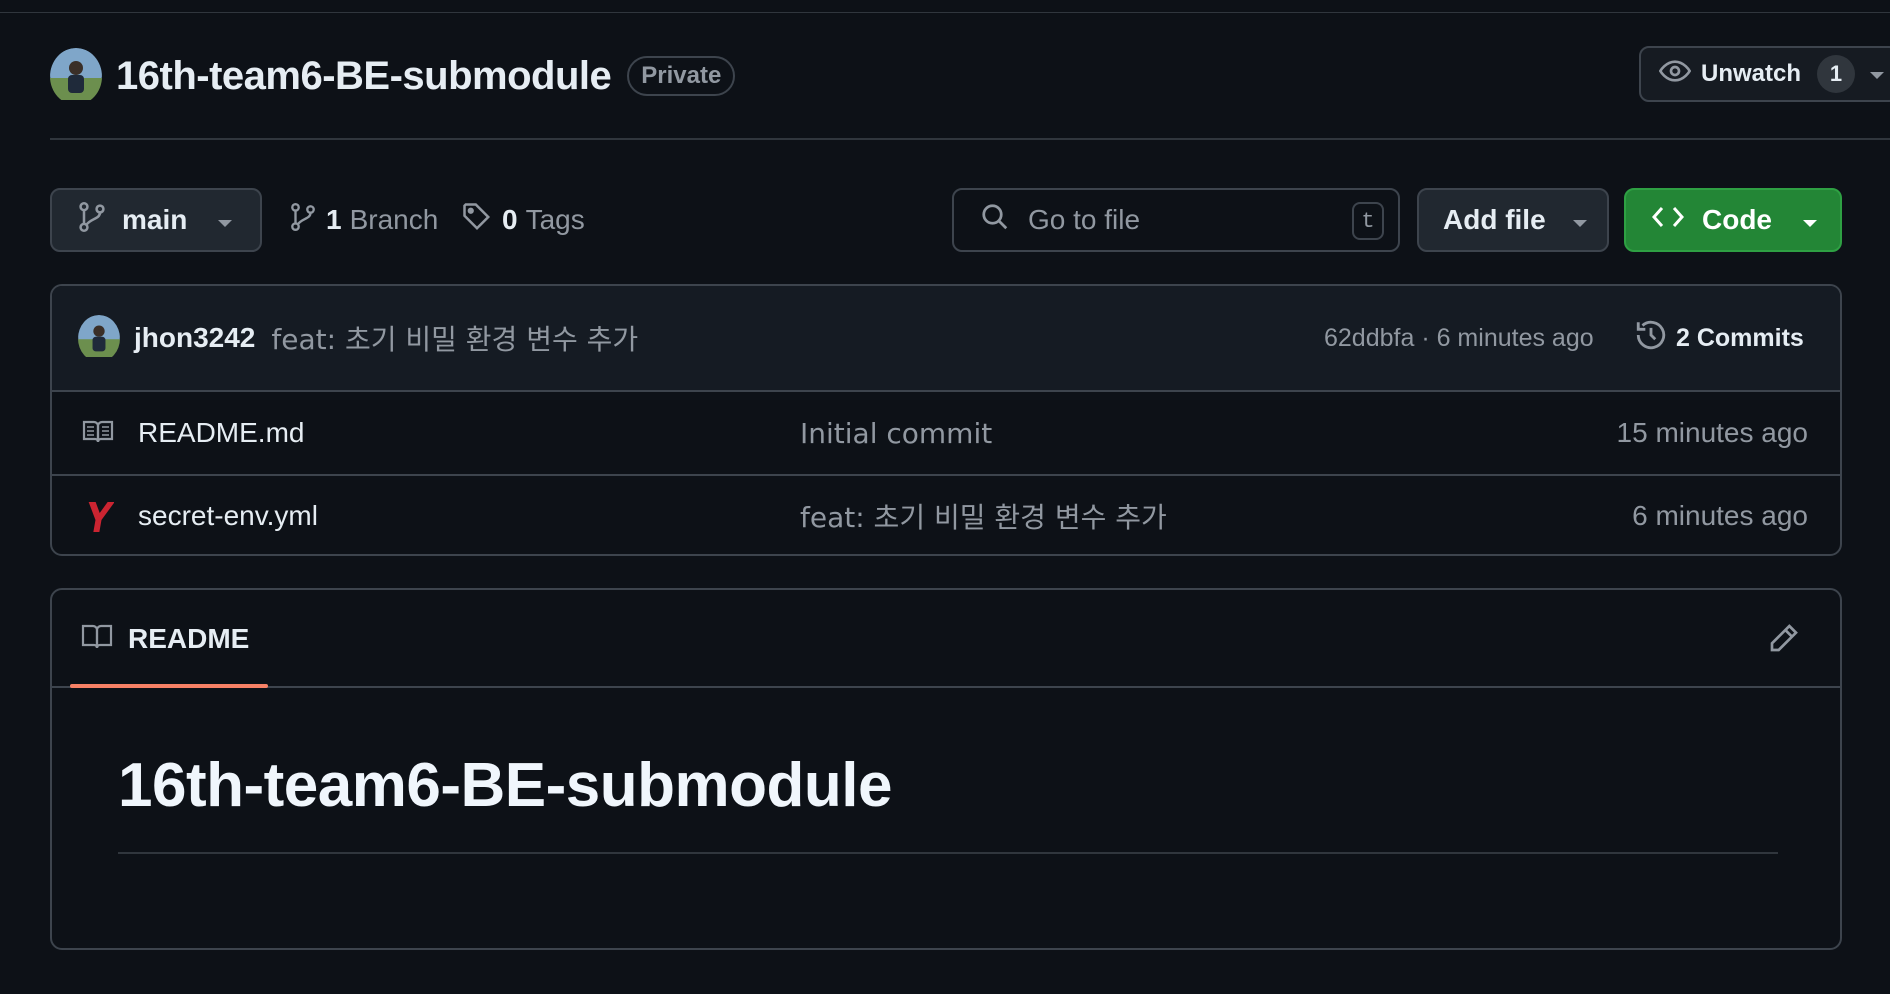  What do you see at coordinates (946, 639) in the screenshot?
I see `readme-header: README` at bounding box center [946, 639].